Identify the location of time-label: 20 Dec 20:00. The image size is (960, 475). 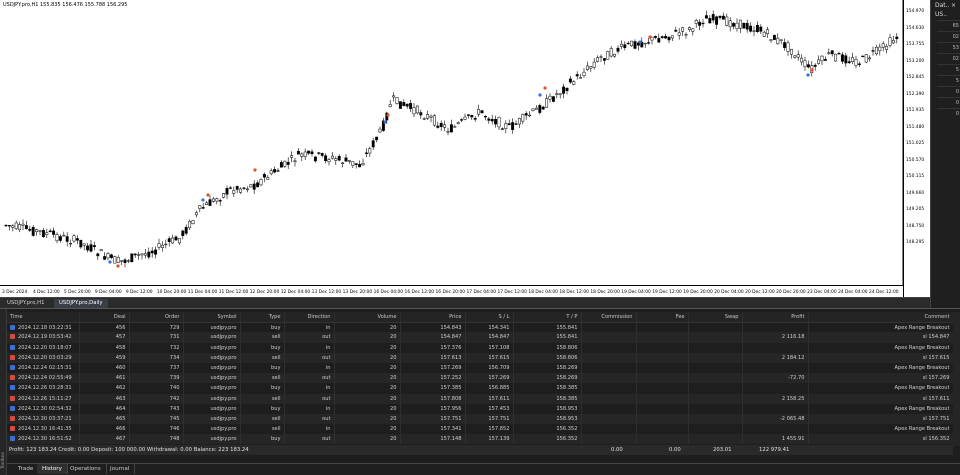
(791, 292).